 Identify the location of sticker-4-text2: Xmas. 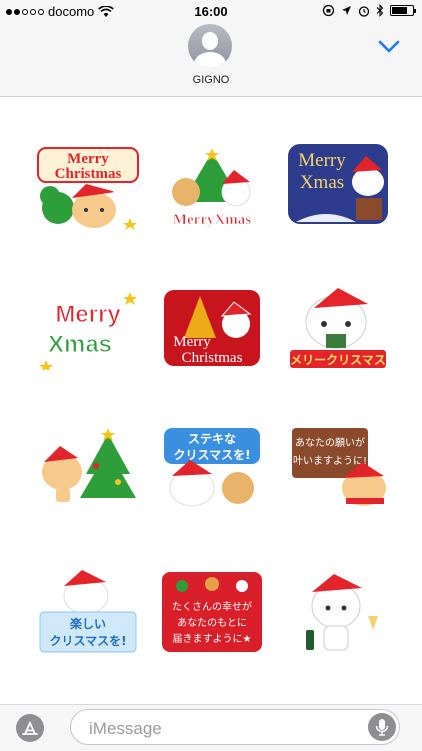
(80, 344).